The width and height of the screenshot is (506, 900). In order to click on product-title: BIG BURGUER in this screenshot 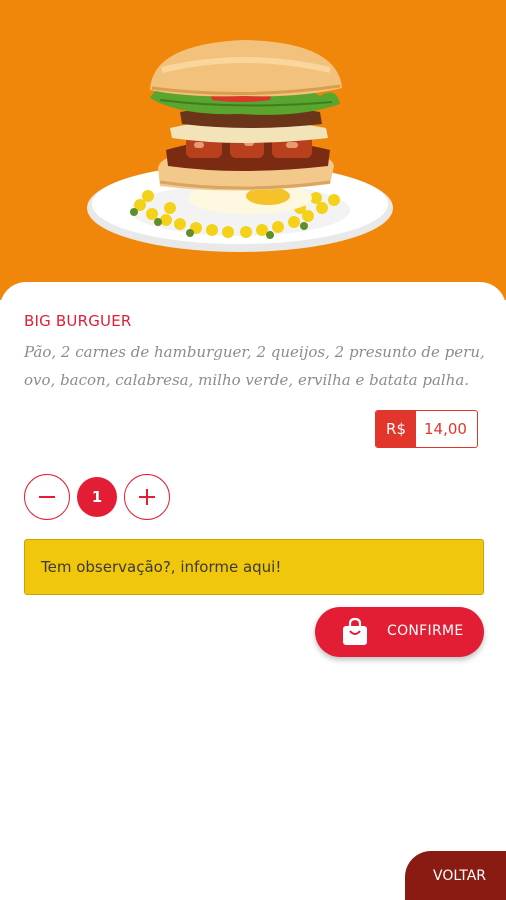, I will do `click(78, 321)`.